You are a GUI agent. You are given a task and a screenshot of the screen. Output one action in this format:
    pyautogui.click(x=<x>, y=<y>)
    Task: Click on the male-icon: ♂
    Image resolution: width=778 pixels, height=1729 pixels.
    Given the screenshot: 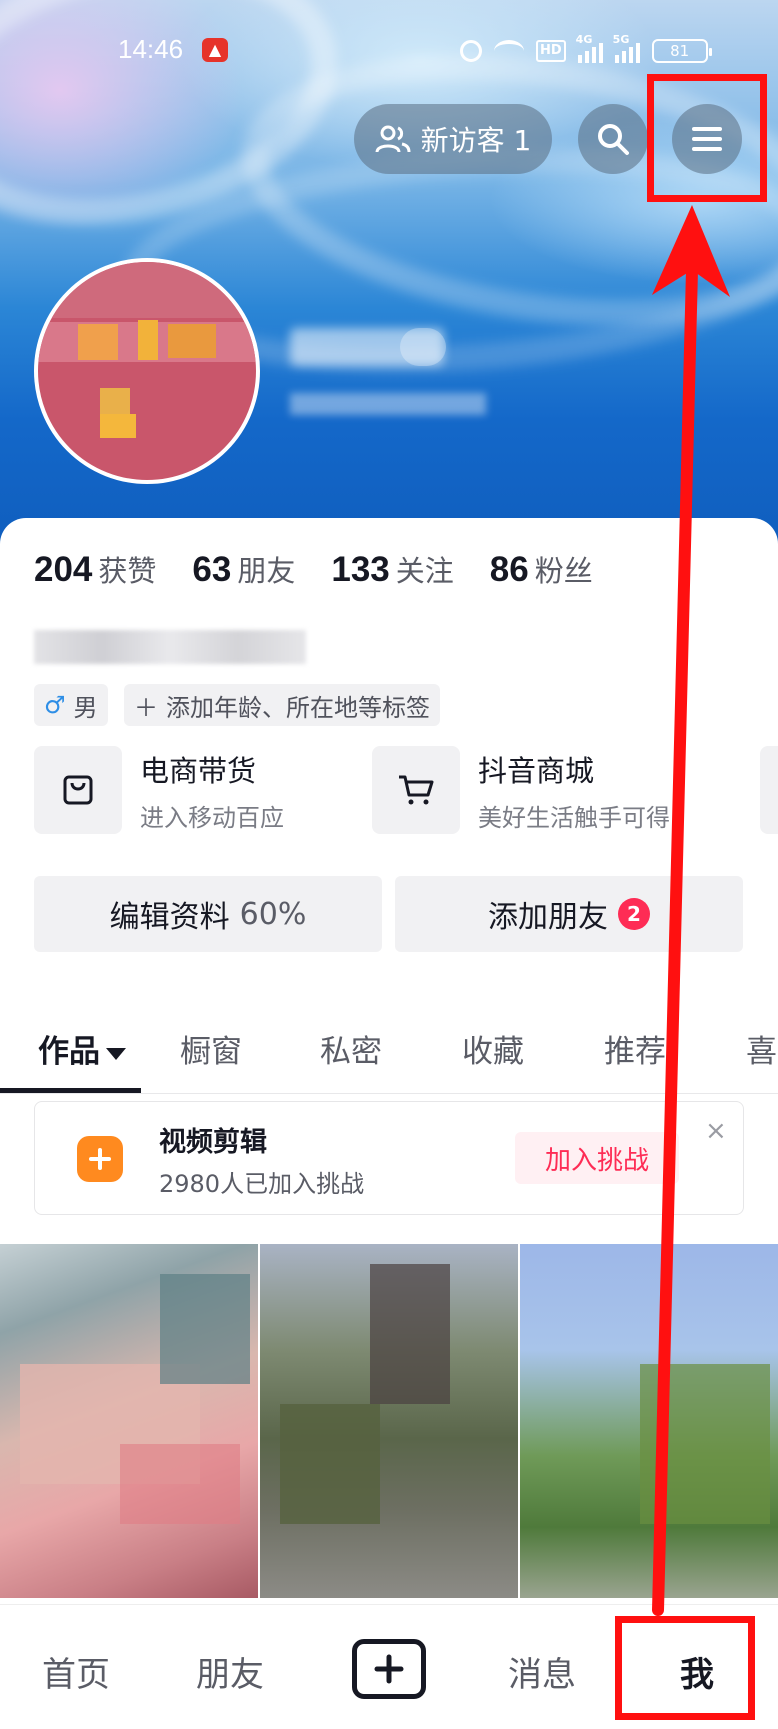 What is the action you would take?
    pyautogui.click(x=55, y=705)
    